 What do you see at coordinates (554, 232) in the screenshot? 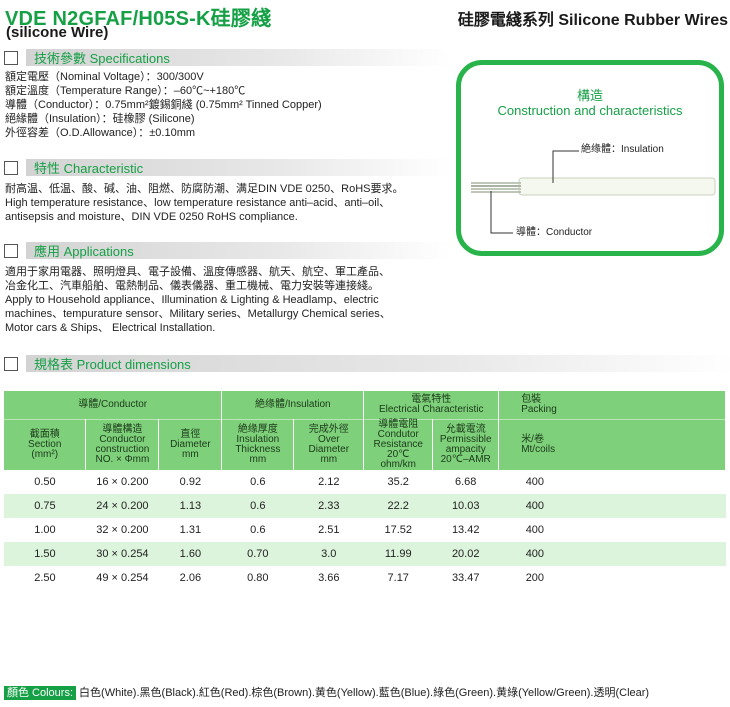
I see `conductor-label: 導體：Conductor` at bounding box center [554, 232].